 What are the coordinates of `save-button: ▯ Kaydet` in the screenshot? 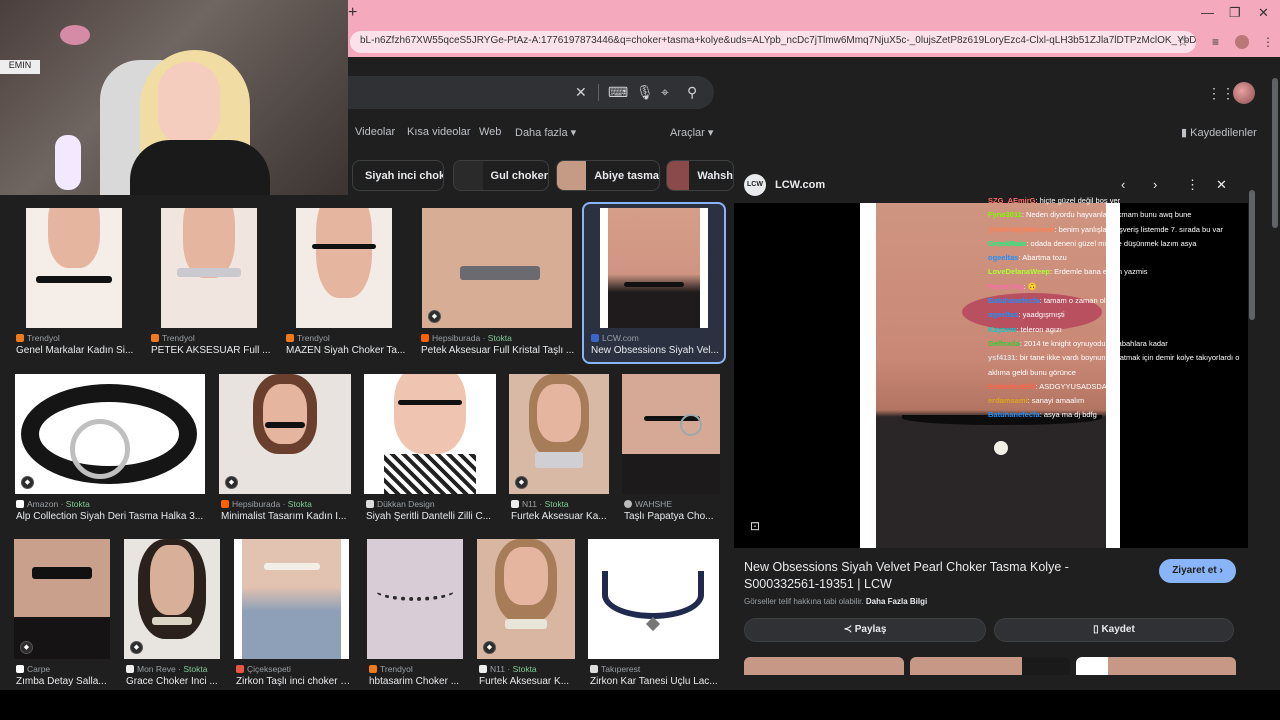 It's located at (1114, 630).